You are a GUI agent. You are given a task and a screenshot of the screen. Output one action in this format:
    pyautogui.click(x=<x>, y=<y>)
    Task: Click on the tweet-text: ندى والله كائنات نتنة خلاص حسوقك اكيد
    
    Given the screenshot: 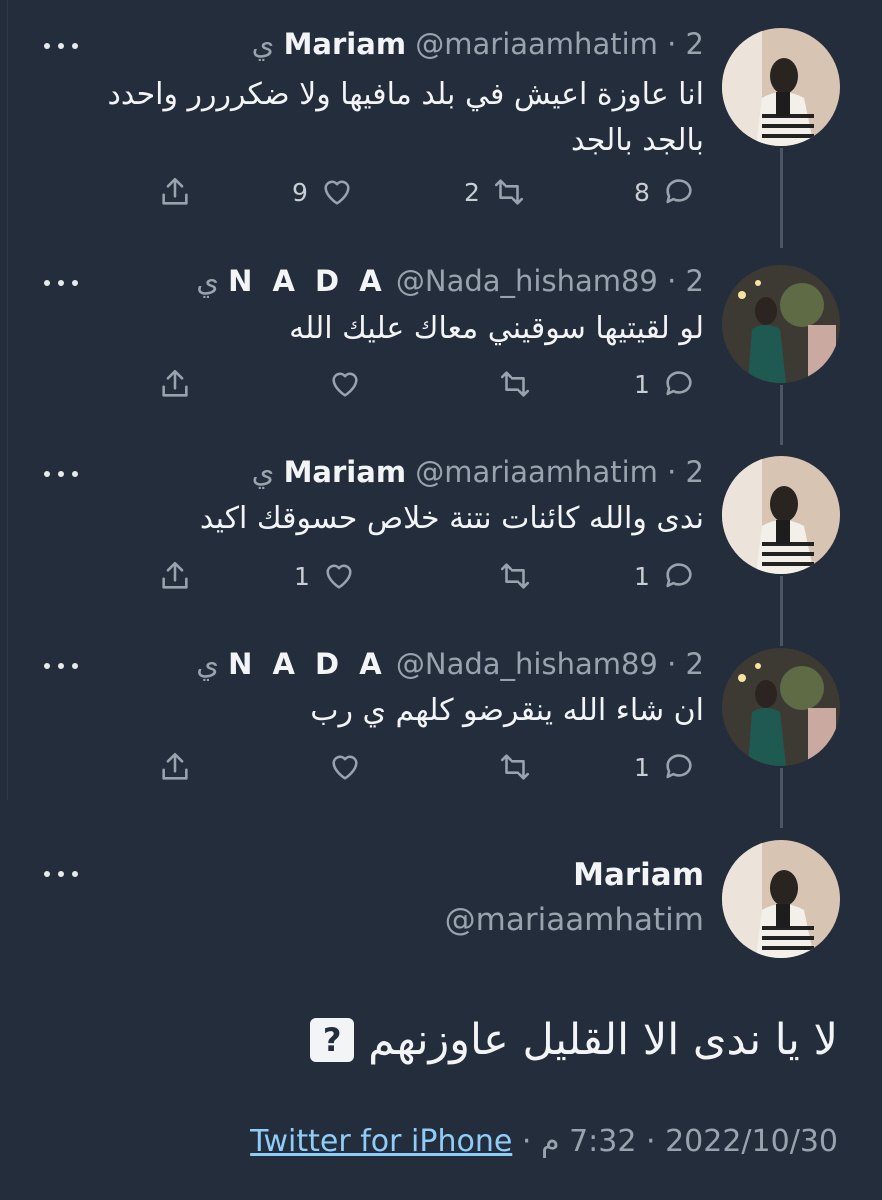 What is the action you would take?
    pyautogui.click(x=451, y=518)
    